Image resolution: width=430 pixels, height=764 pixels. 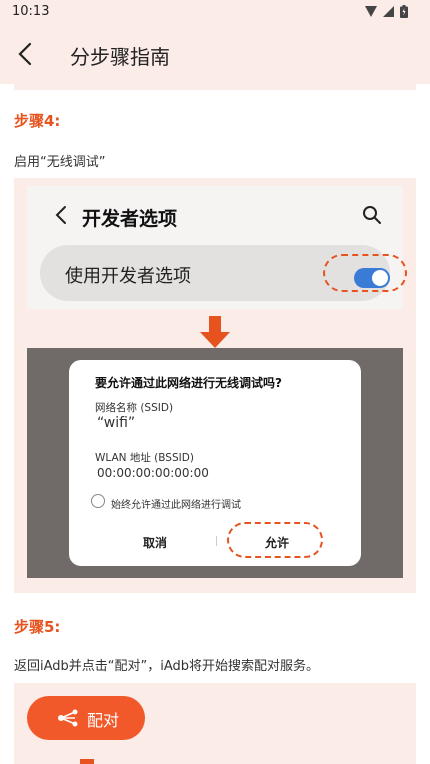 I want to click on app-header: 分步骤指南, so click(x=215, y=54).